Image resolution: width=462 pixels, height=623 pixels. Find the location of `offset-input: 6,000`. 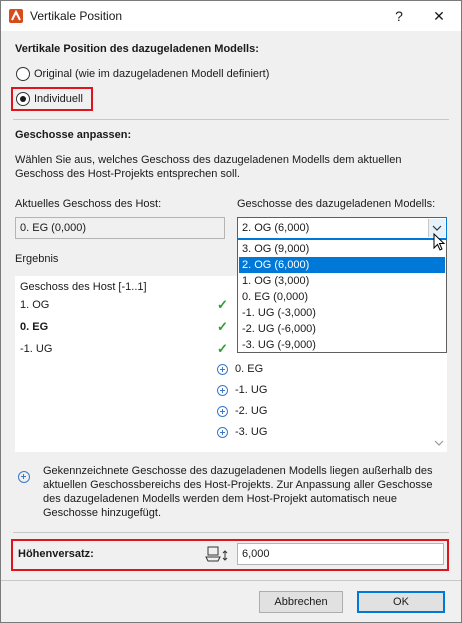

offset-input: 6,000 is located at coordinates (340, 554).